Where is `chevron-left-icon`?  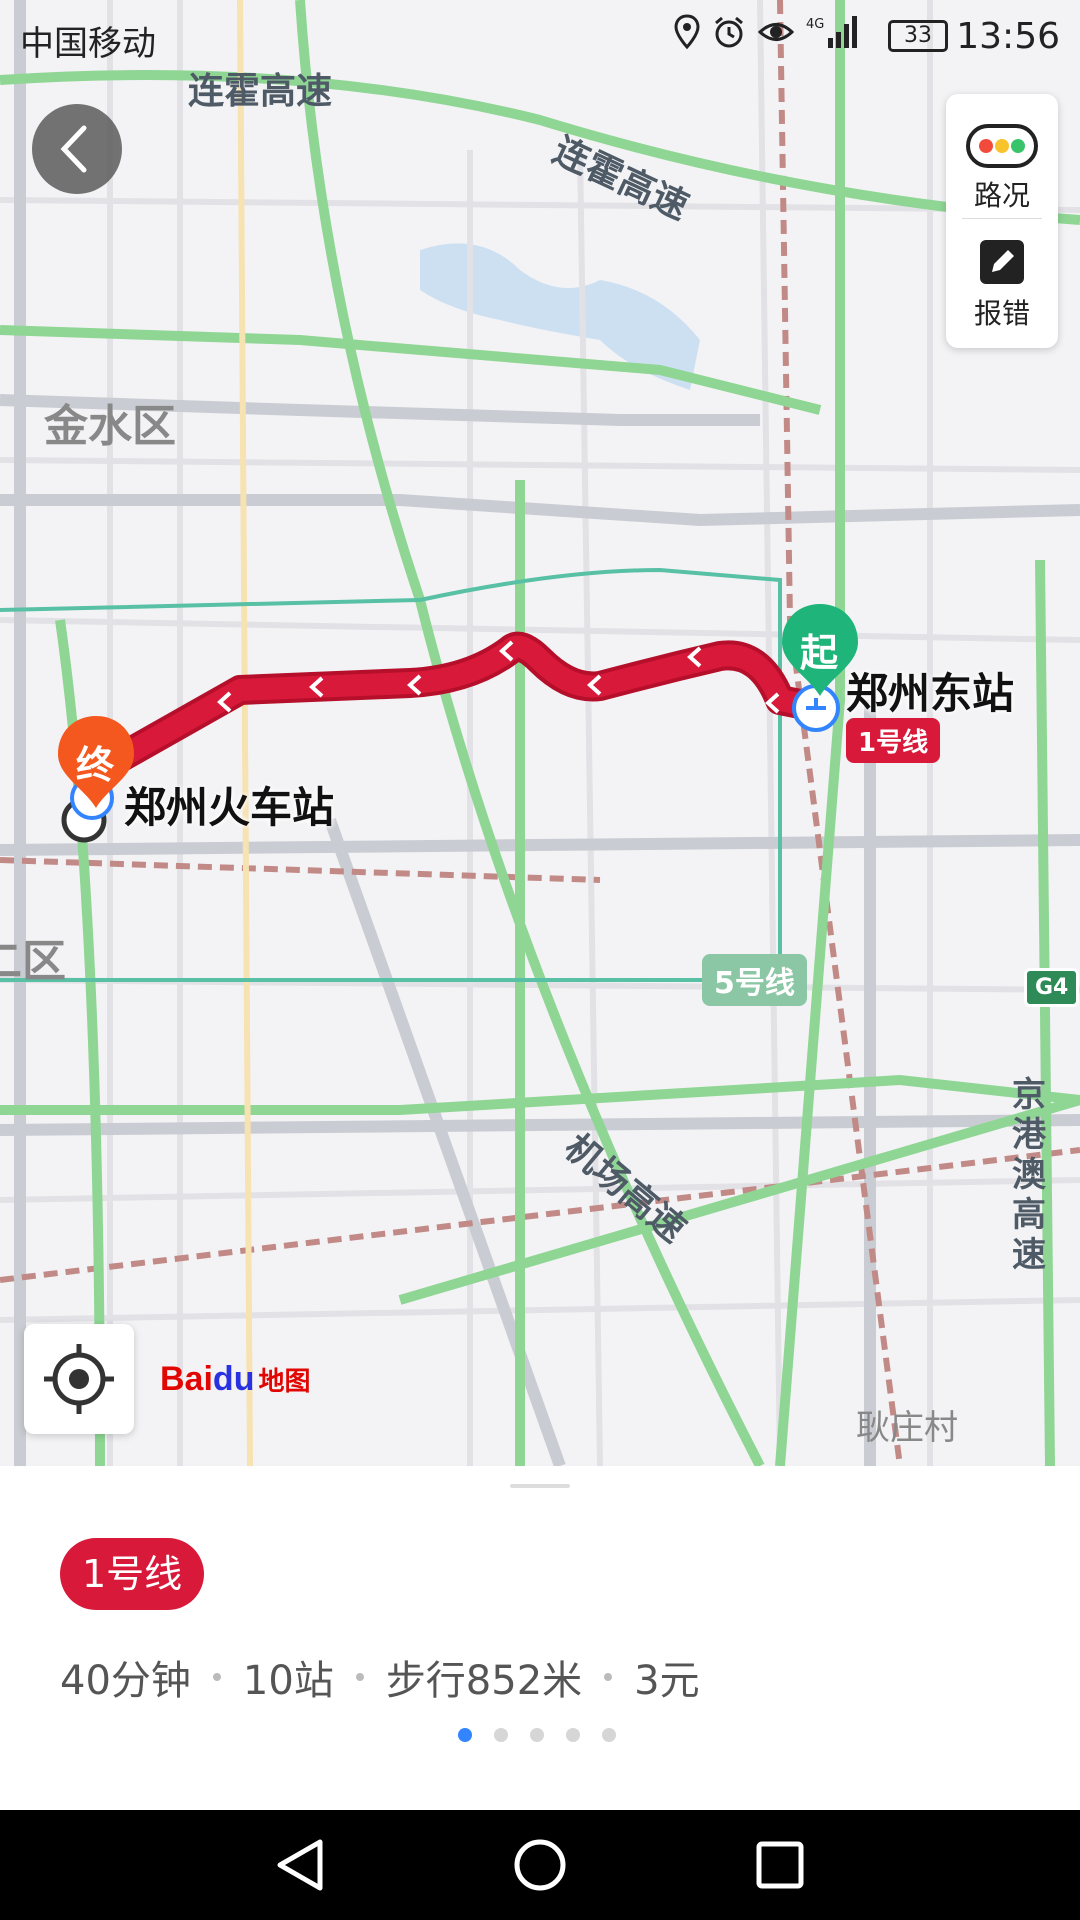
chevron-left-icon is located at coordinates (73, 149).